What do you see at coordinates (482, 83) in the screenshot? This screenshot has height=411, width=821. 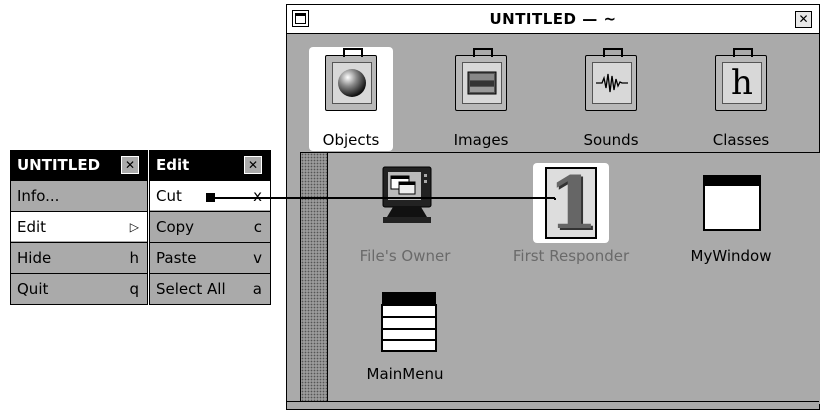 I see `image-icon` at bounding box center [482, 83].